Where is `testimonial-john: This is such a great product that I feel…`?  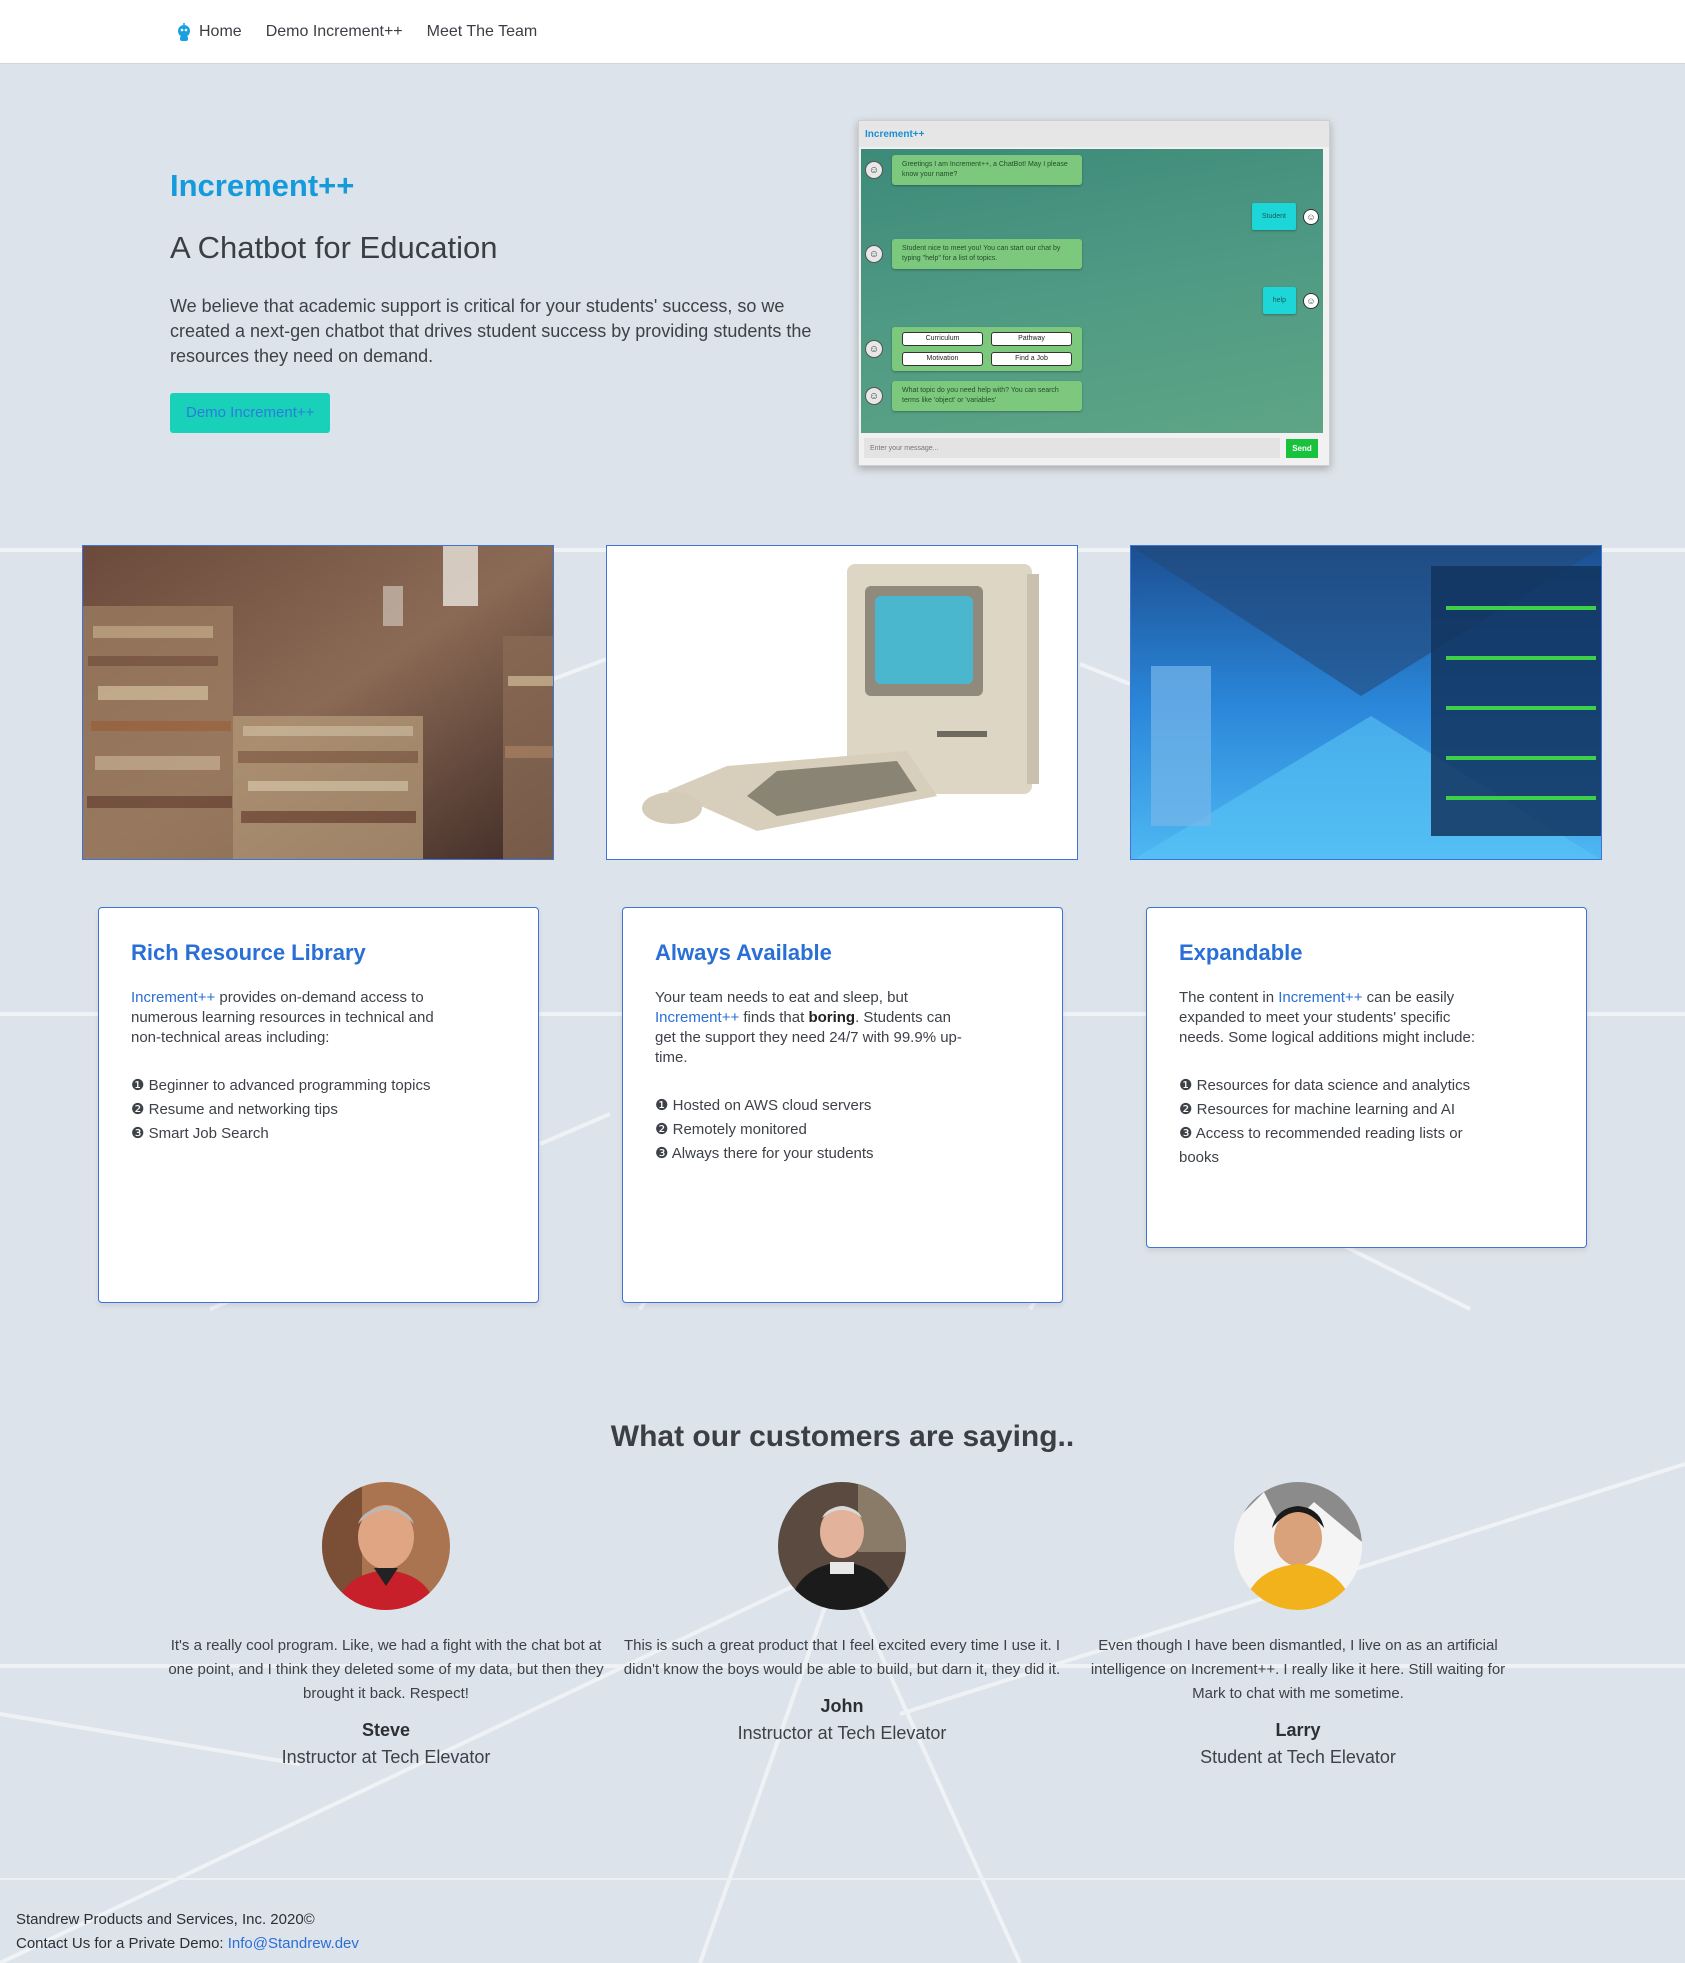
testimonial-john: This is such a great product that I feel… is located at coordinates (842, 1613).